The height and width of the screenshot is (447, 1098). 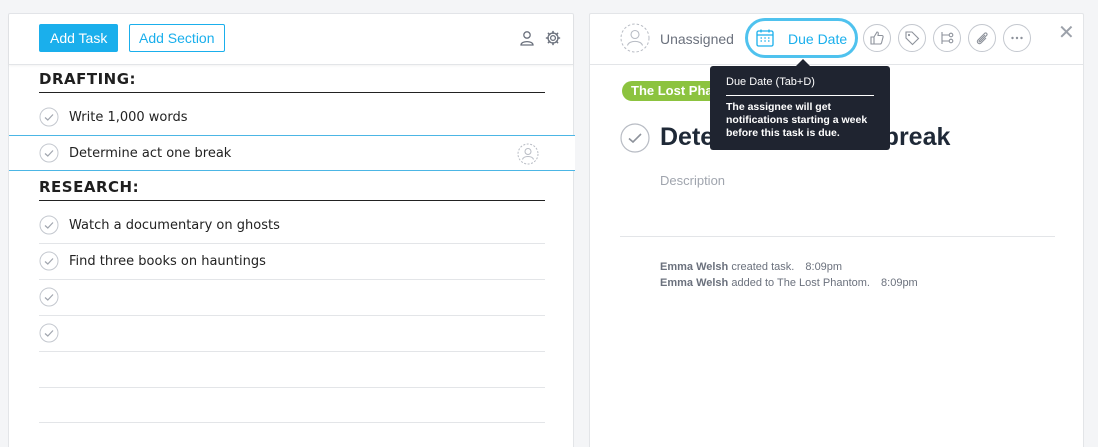 I want to click on task-list-toolbar: Add Task Add Section, so click(x=291, y=39).